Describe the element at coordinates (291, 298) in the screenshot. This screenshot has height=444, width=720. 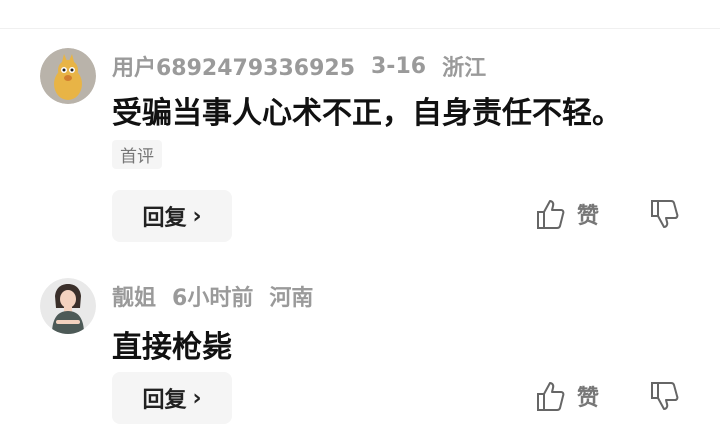
I see `comment-location: 河南` at that location.